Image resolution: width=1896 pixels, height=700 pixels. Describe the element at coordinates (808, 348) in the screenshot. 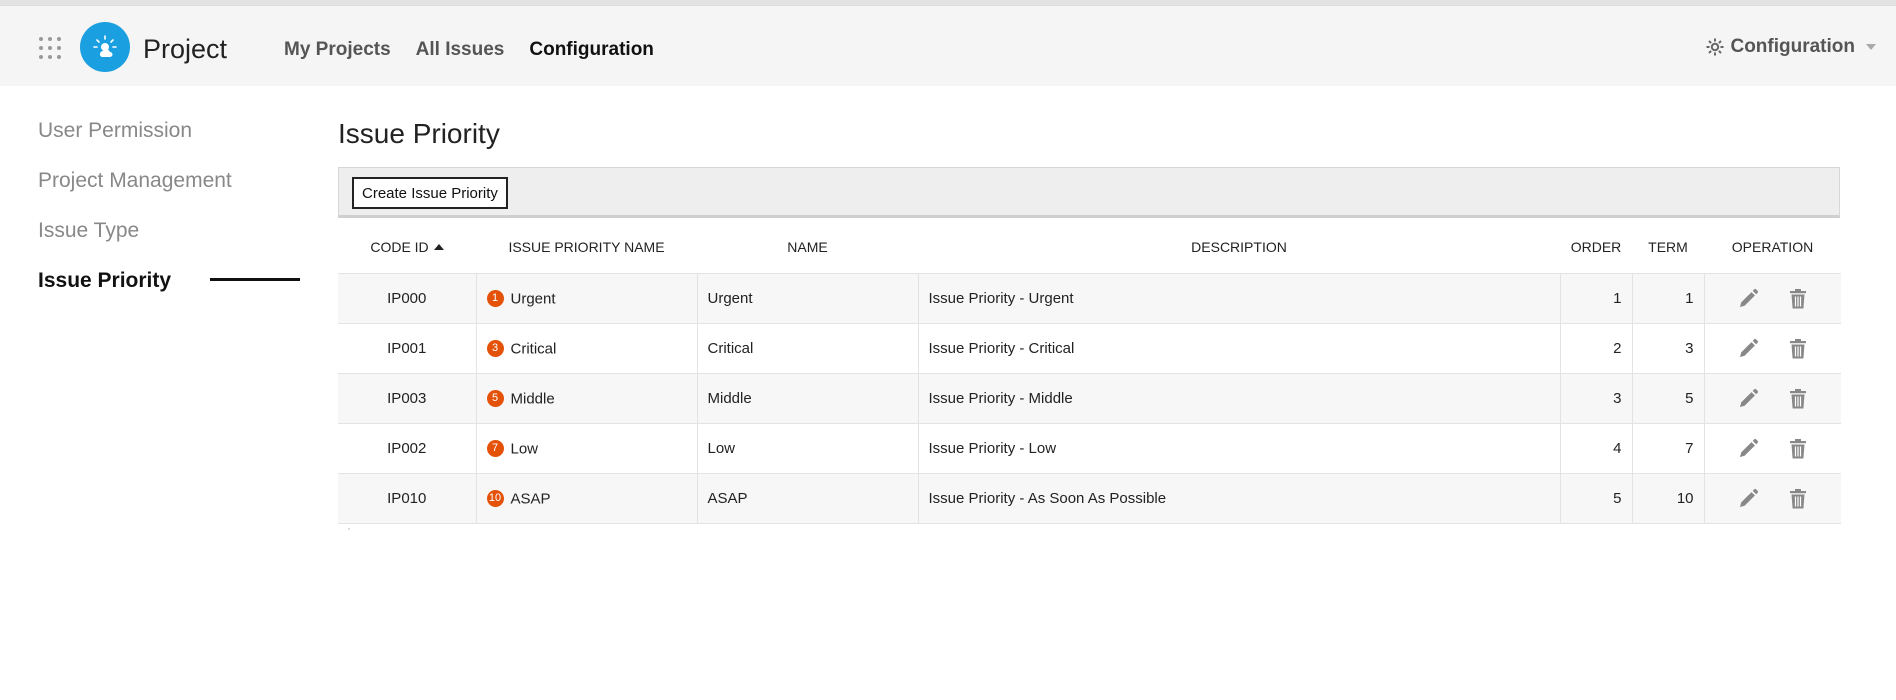

I see `cell-name: Critical` at that location.